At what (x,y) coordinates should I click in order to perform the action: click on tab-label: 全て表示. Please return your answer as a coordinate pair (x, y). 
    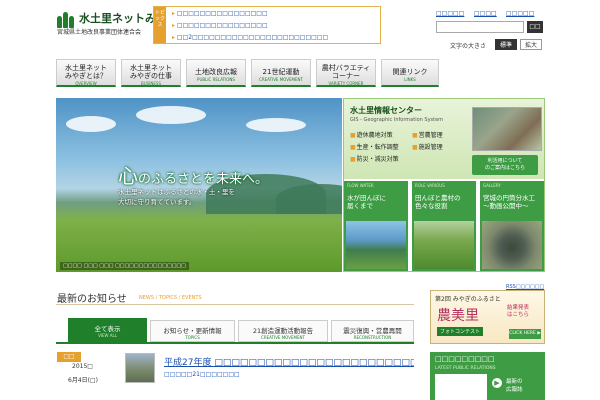
    Looking at the image, I should click on (107, 329).